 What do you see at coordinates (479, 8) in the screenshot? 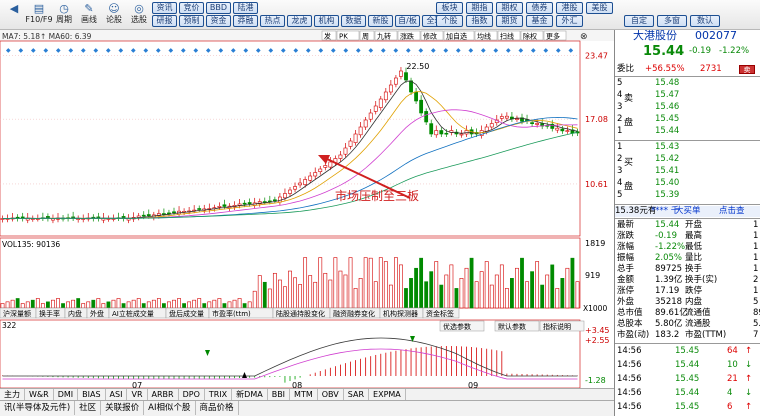
I see `toolbar-market-button: 期指` at bounding box center [479, 8].